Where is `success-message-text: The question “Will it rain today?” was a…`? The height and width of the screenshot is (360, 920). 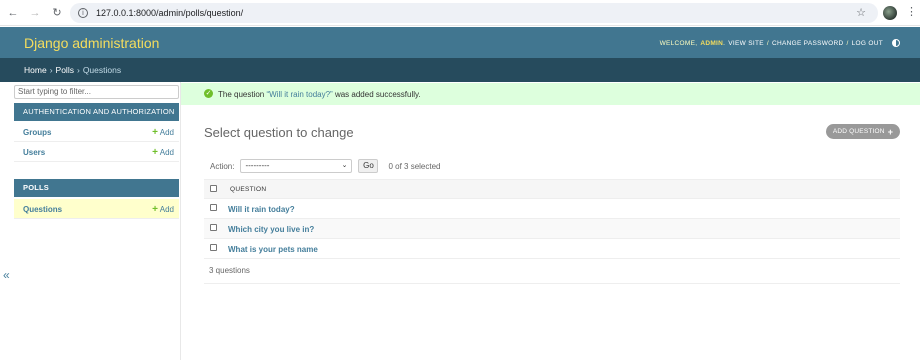 success-message-text: The question “Will it rain today?” was a… is located at coordinates (319, 94).